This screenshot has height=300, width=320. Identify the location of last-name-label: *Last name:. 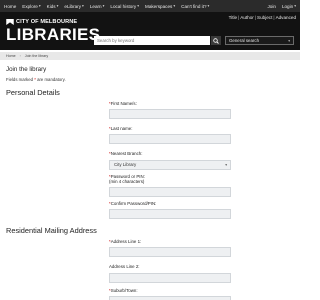
(170, 128).